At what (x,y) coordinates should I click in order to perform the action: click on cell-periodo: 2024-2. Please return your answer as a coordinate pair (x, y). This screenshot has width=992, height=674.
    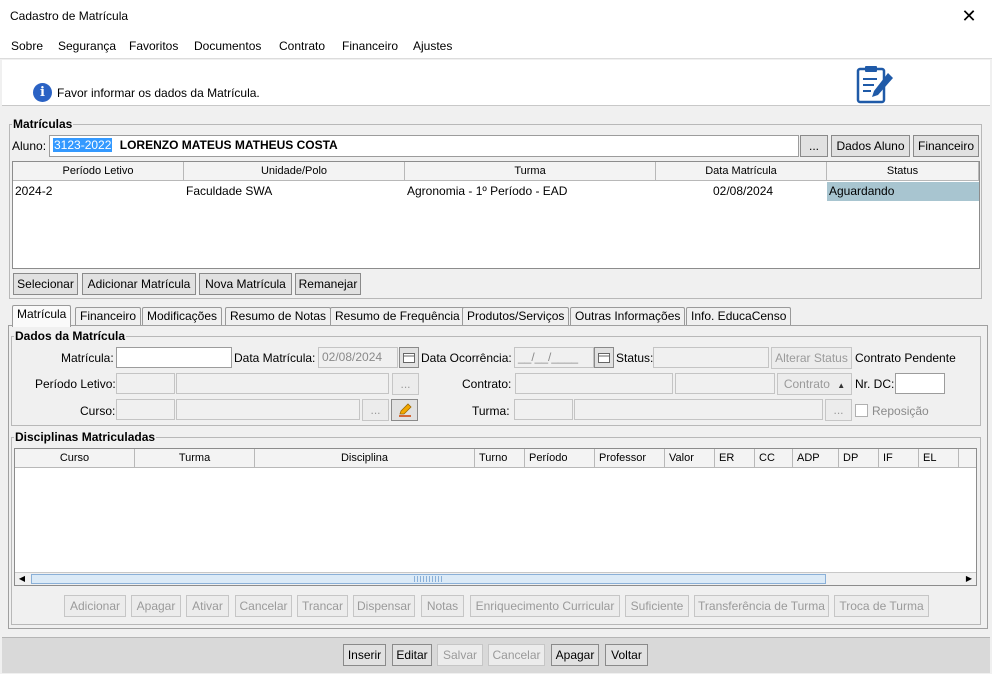
    Looking at the image, I should click on (33, 191).